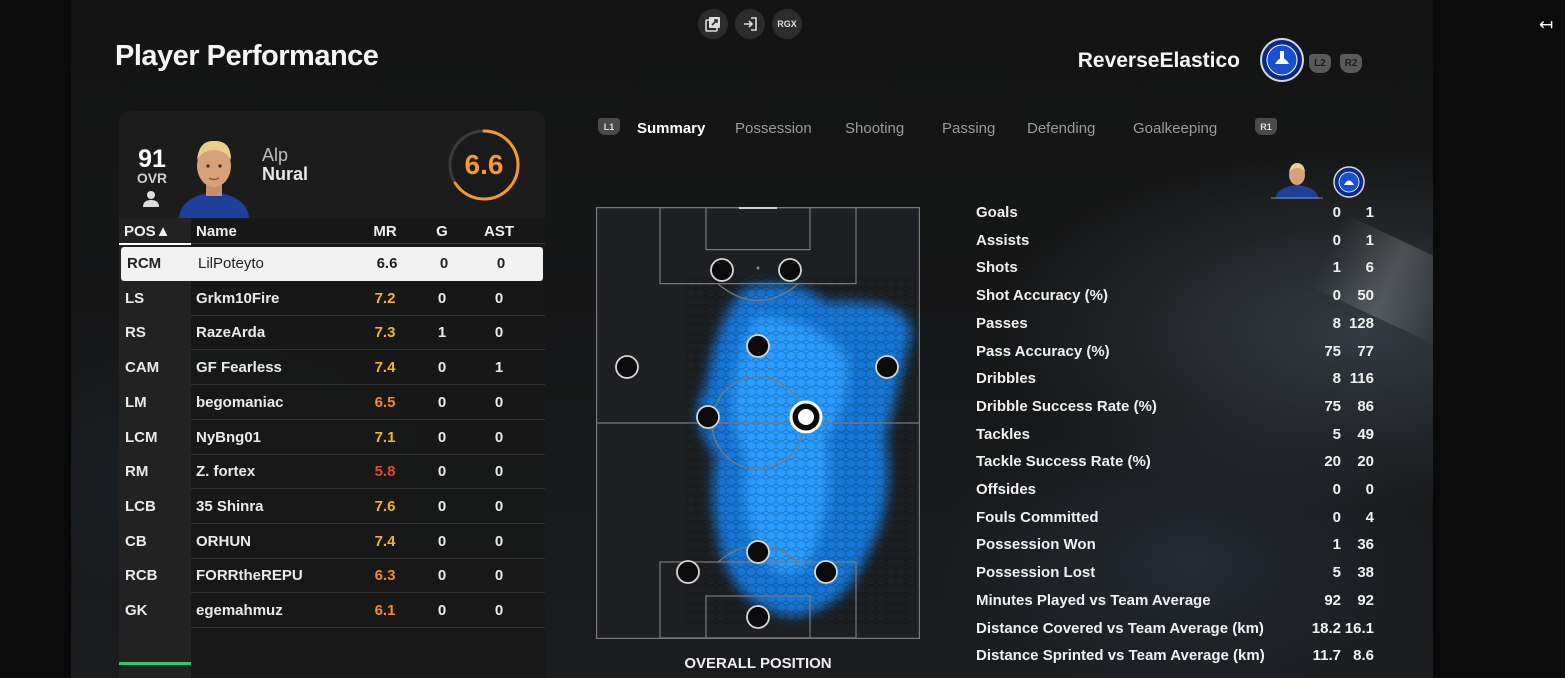 The width and height of the screenshot is (1565, 678). What do you see at coordinates (239, 610) in the screenshot?
I see `cell-name: egemahmuz` at bounding box center [239, 610].